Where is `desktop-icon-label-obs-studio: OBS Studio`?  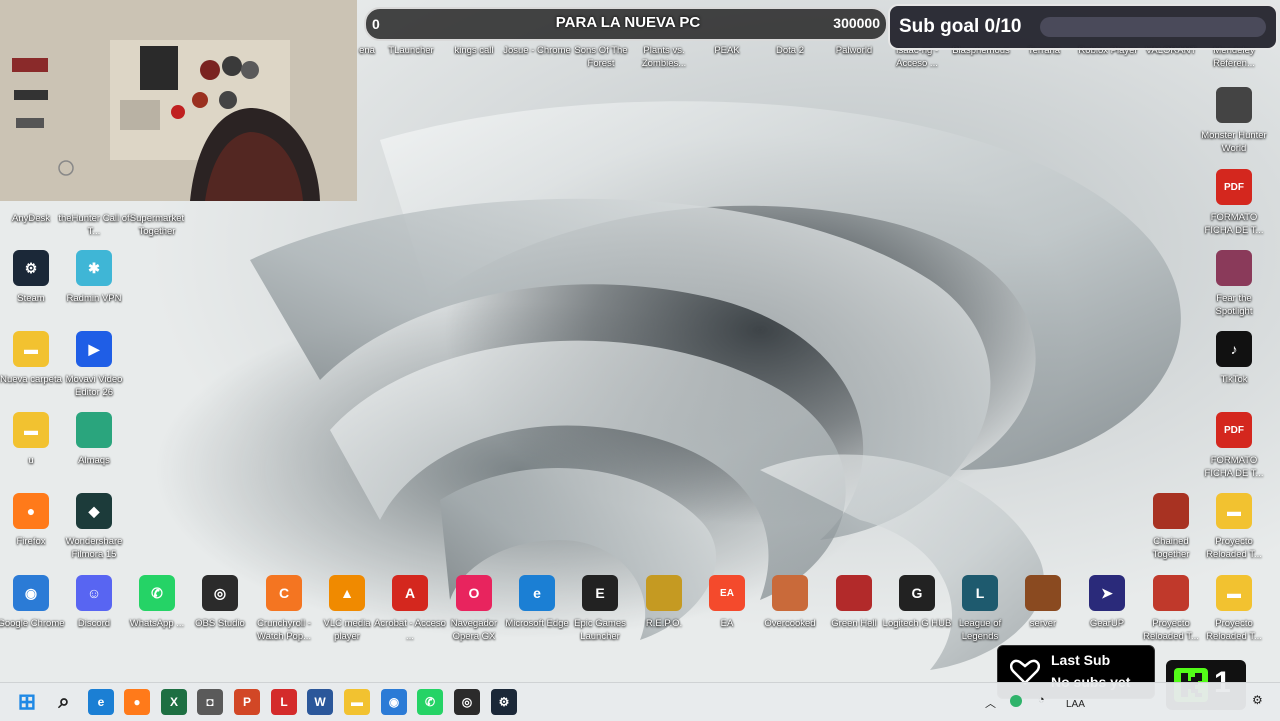
desktop-icon-label-obs-studio: OBS Studio is located at coordinates (220, 623).